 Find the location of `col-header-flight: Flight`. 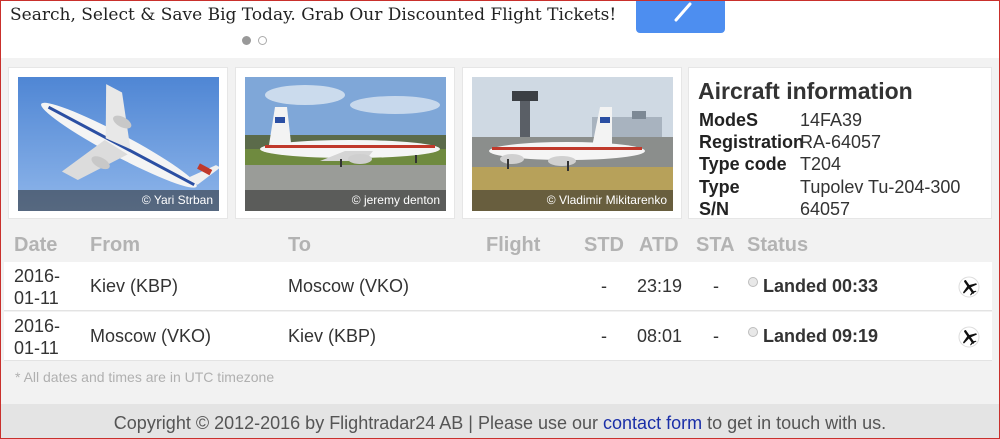

col-header-flight: Flight is located at coordinates (513, 245).